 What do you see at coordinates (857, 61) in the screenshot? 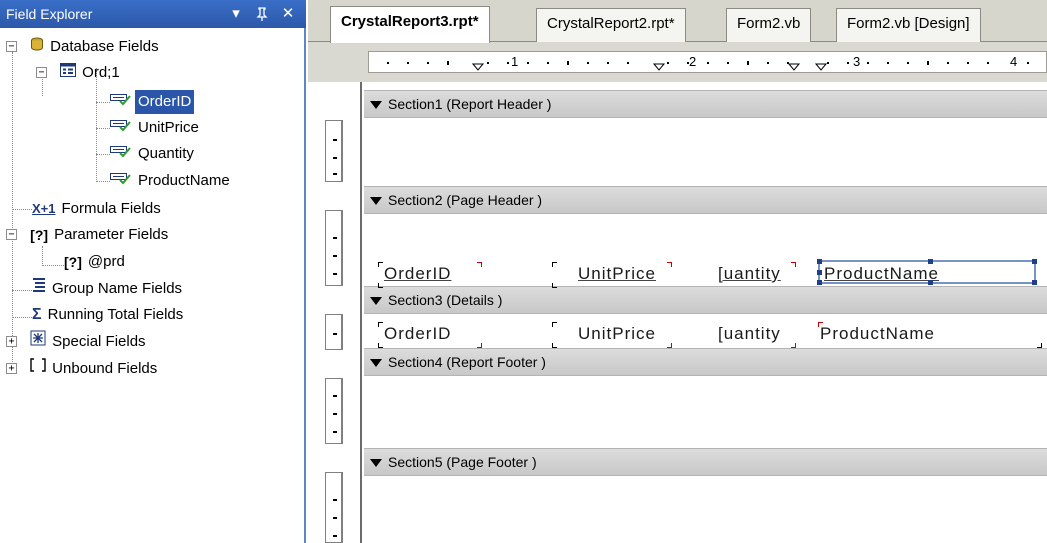
I see `ruler-number: 3` at bounding box center [857, 61].